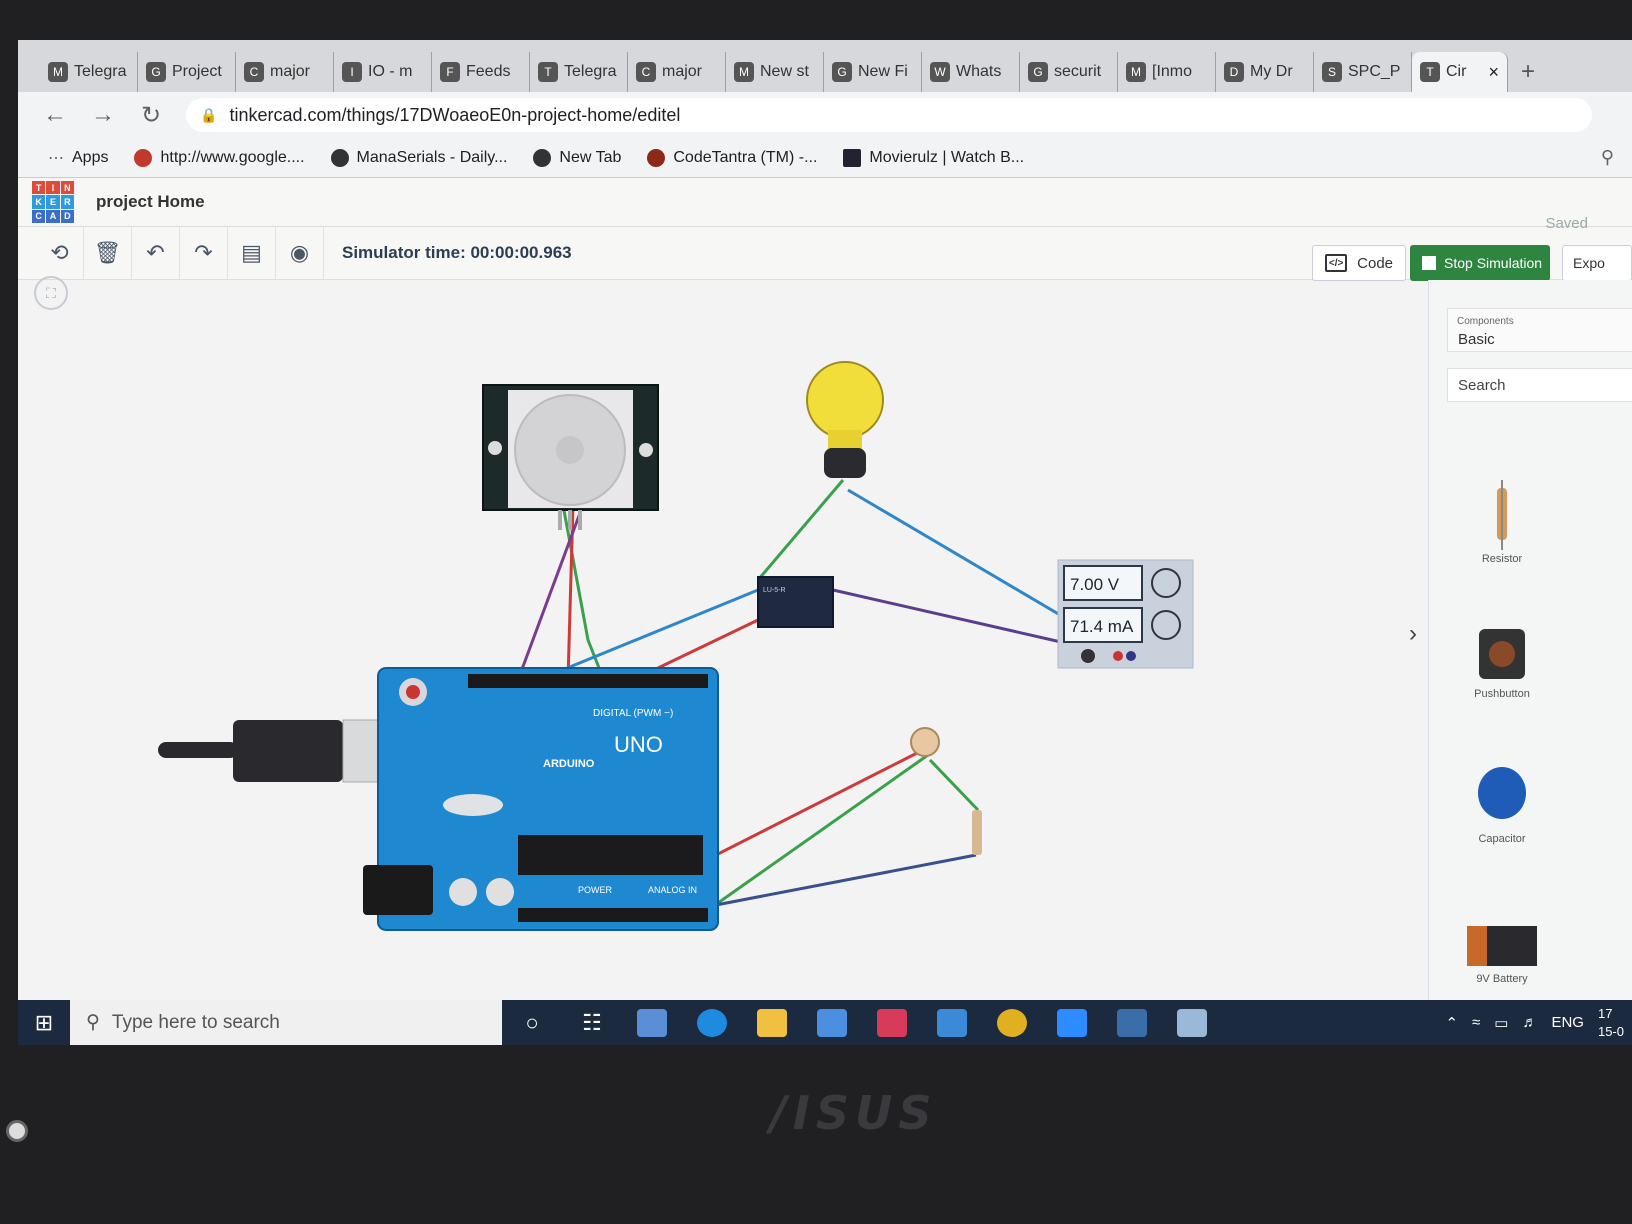  What do you see at coordinates (892, 1022) in the screenshot?
I see `gift-app-icon` at bounding box center [892, 1022].